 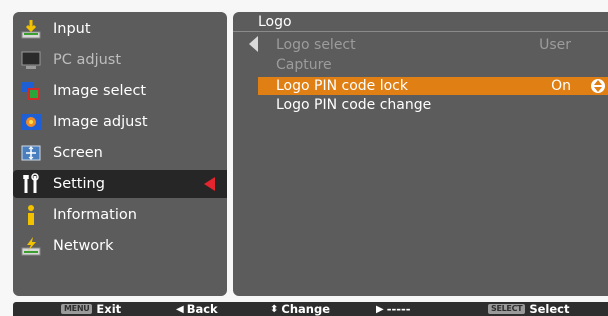 I want to click on menu-item-label: Image select, so click(x=100, y=91).